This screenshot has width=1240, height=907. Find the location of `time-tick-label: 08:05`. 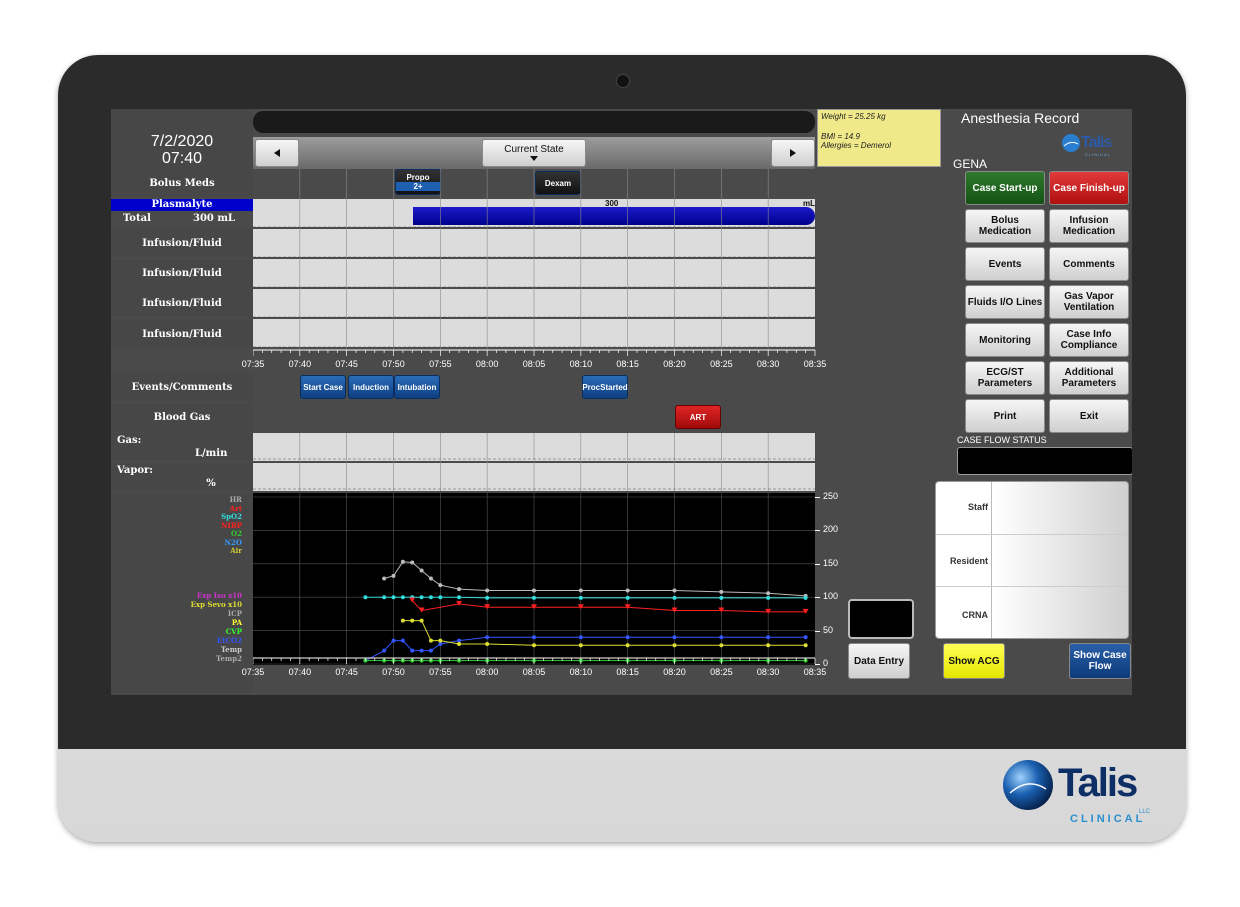

time-tick-label: 08:05 is located at coordinates (534, 672).